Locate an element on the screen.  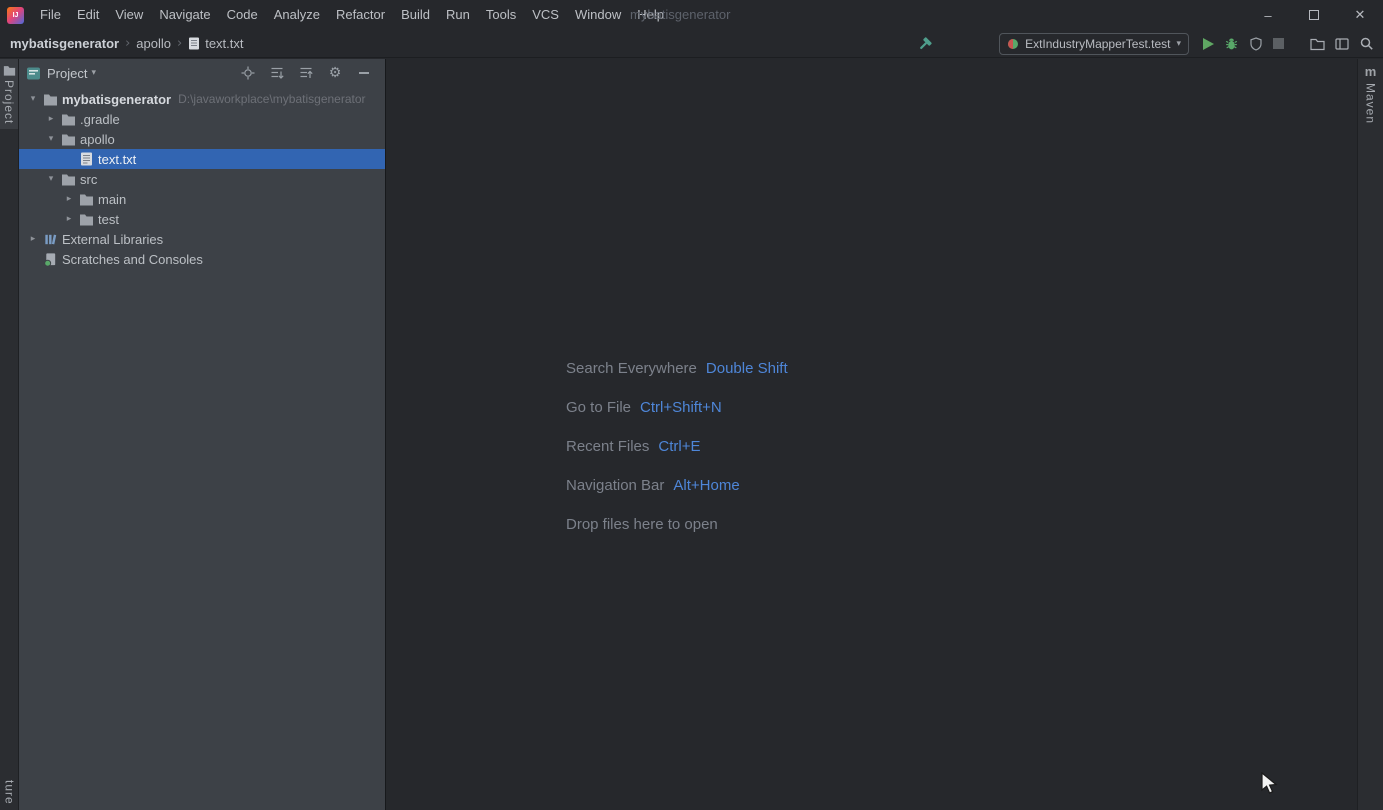
breadcrumb-file: text.txt is located at coordinates (224, 43).